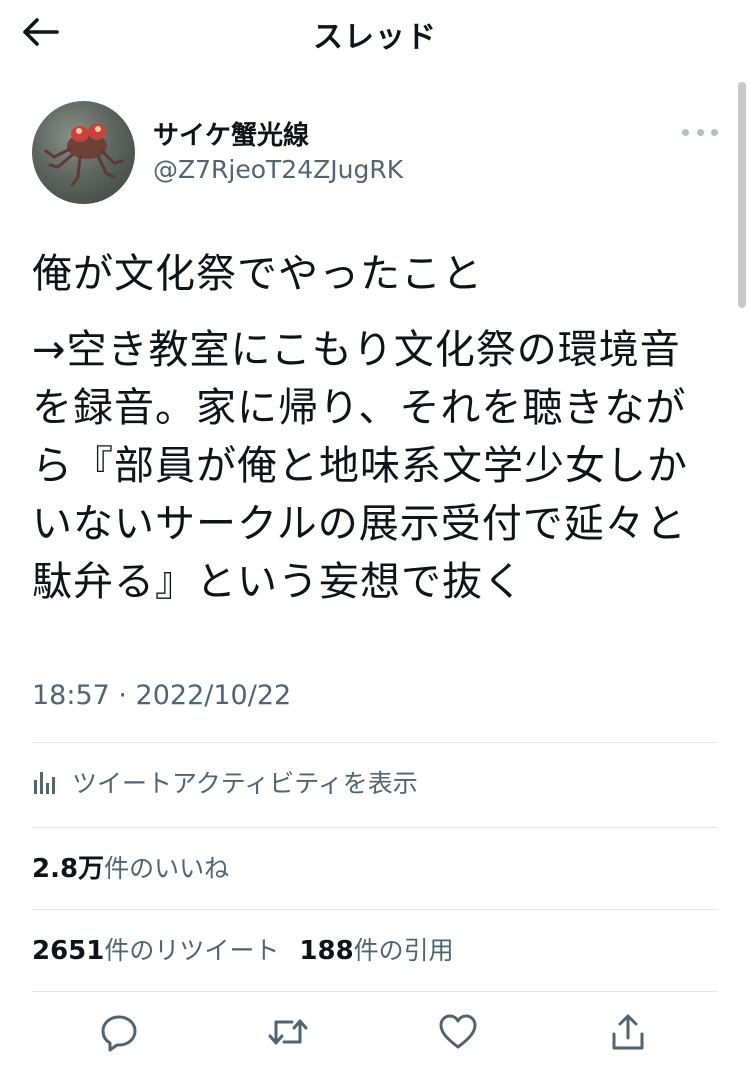  What do you see at coordinates (84, 155) in the screenshot?
I see `crab-avatar` at bounding box center [84, 155].